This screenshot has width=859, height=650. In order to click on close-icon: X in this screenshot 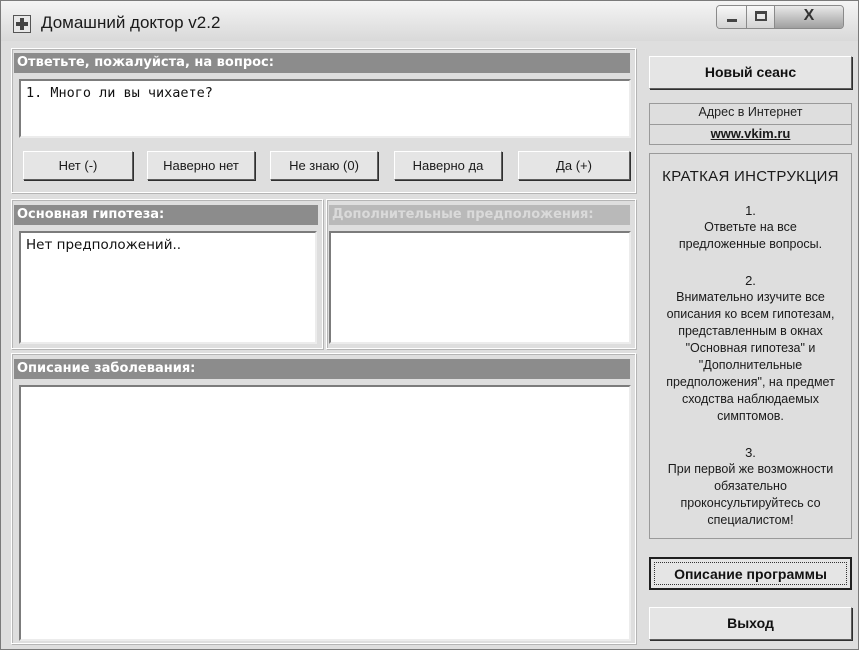, I will do `click(809, 15)`.